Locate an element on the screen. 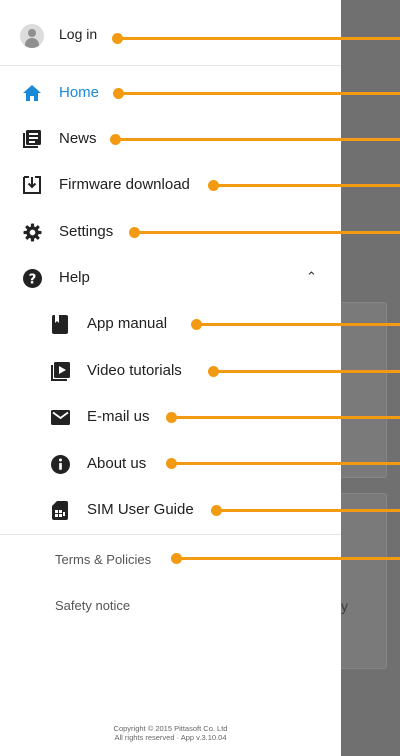 This screenshot has height=756, width=400. menu-item-label: Help is located at coordinates (74, 277).